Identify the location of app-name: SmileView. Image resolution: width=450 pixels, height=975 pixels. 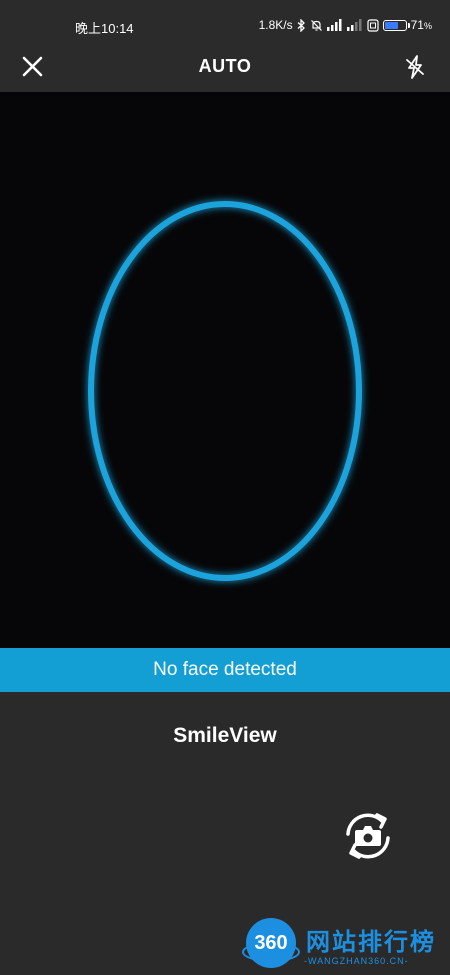
(225, 735).